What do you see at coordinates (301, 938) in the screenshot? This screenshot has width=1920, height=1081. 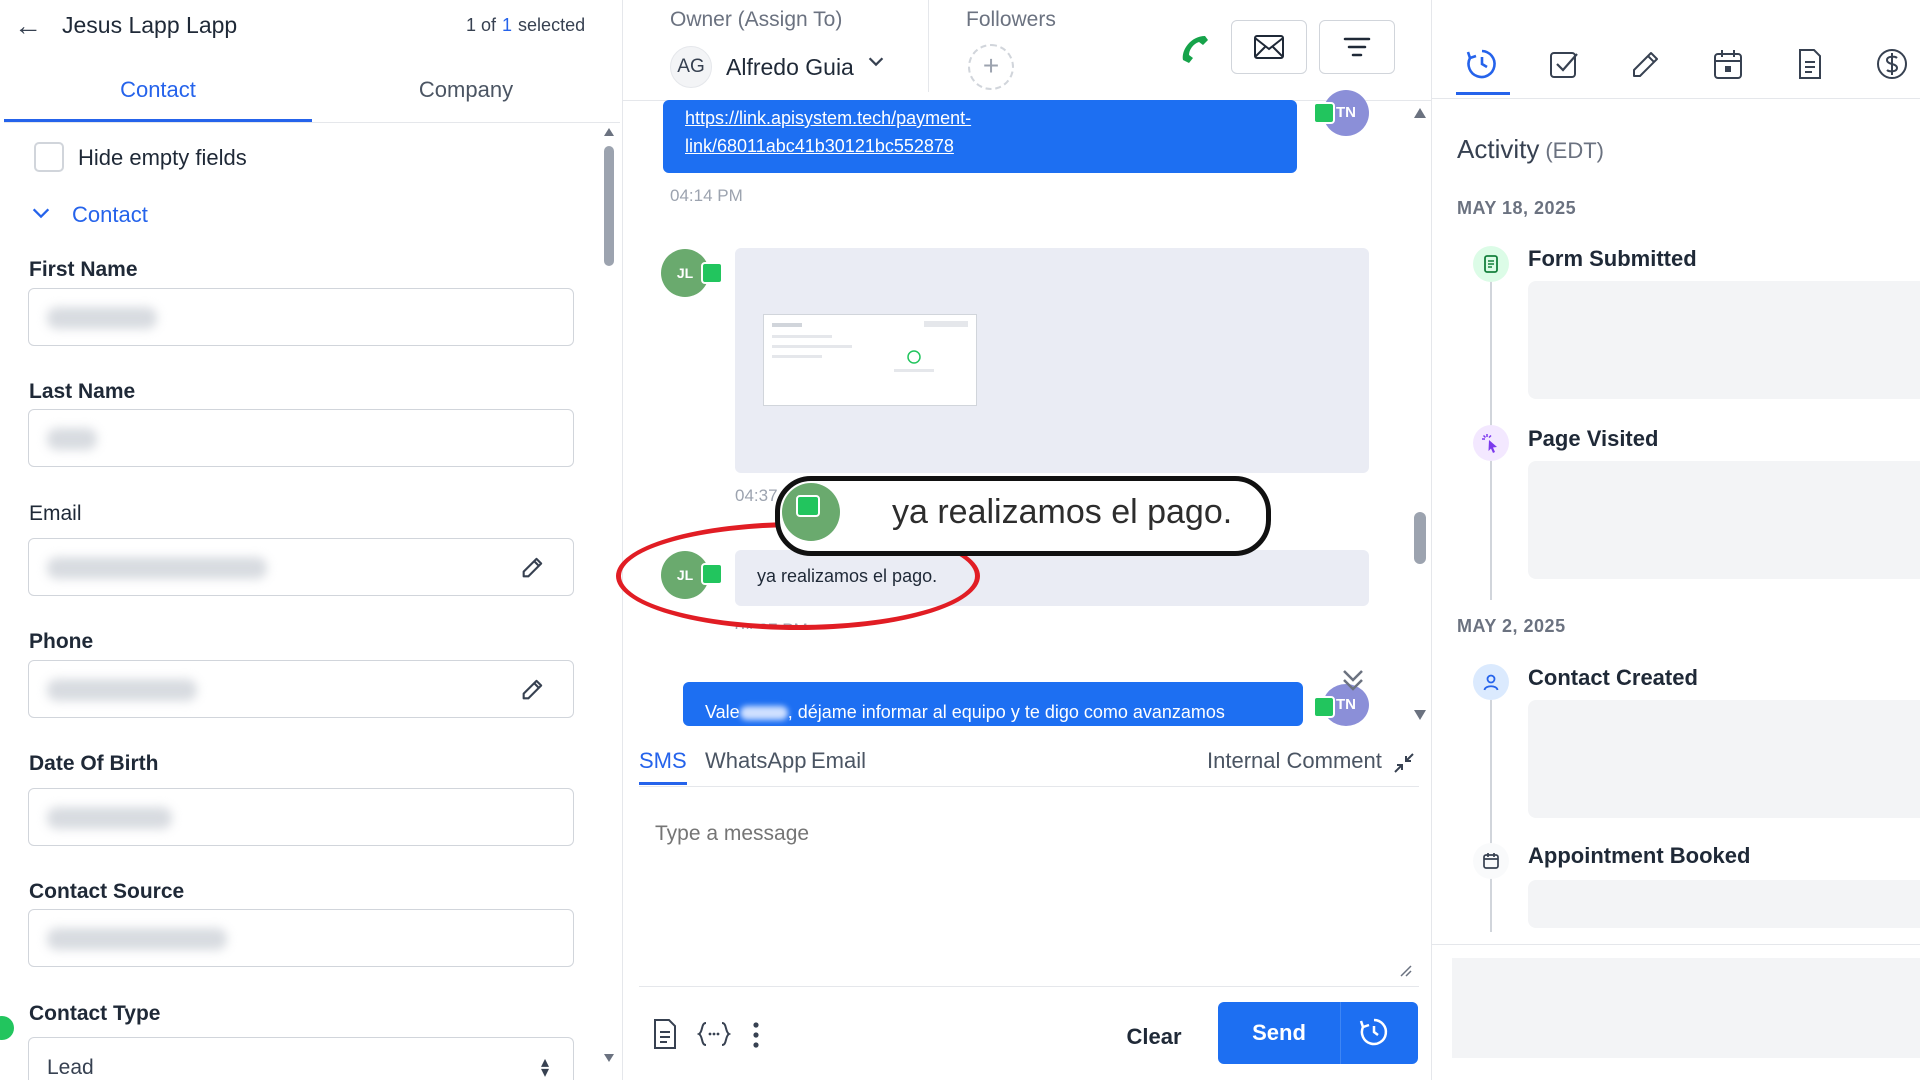 I see `contact-source-field` at bounding box center [301, 938].